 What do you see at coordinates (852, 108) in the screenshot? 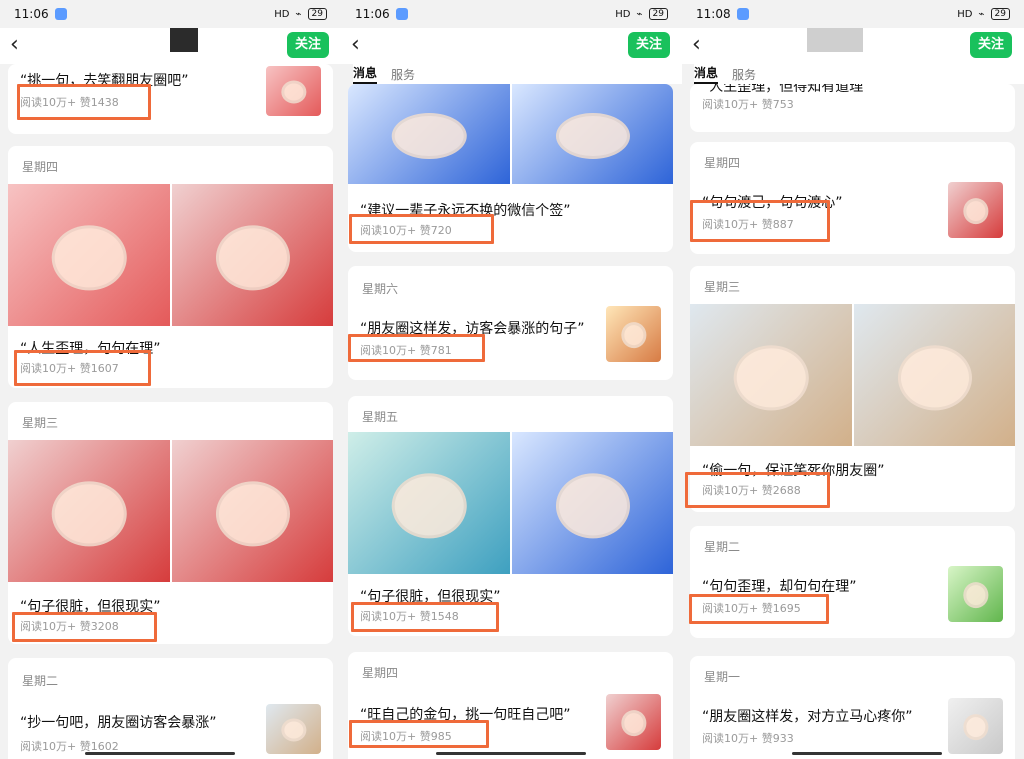
I see `article-card: “人生歪理，但得知有道理” 阅读10万+ 赞753` at bounding box center [852, 108].